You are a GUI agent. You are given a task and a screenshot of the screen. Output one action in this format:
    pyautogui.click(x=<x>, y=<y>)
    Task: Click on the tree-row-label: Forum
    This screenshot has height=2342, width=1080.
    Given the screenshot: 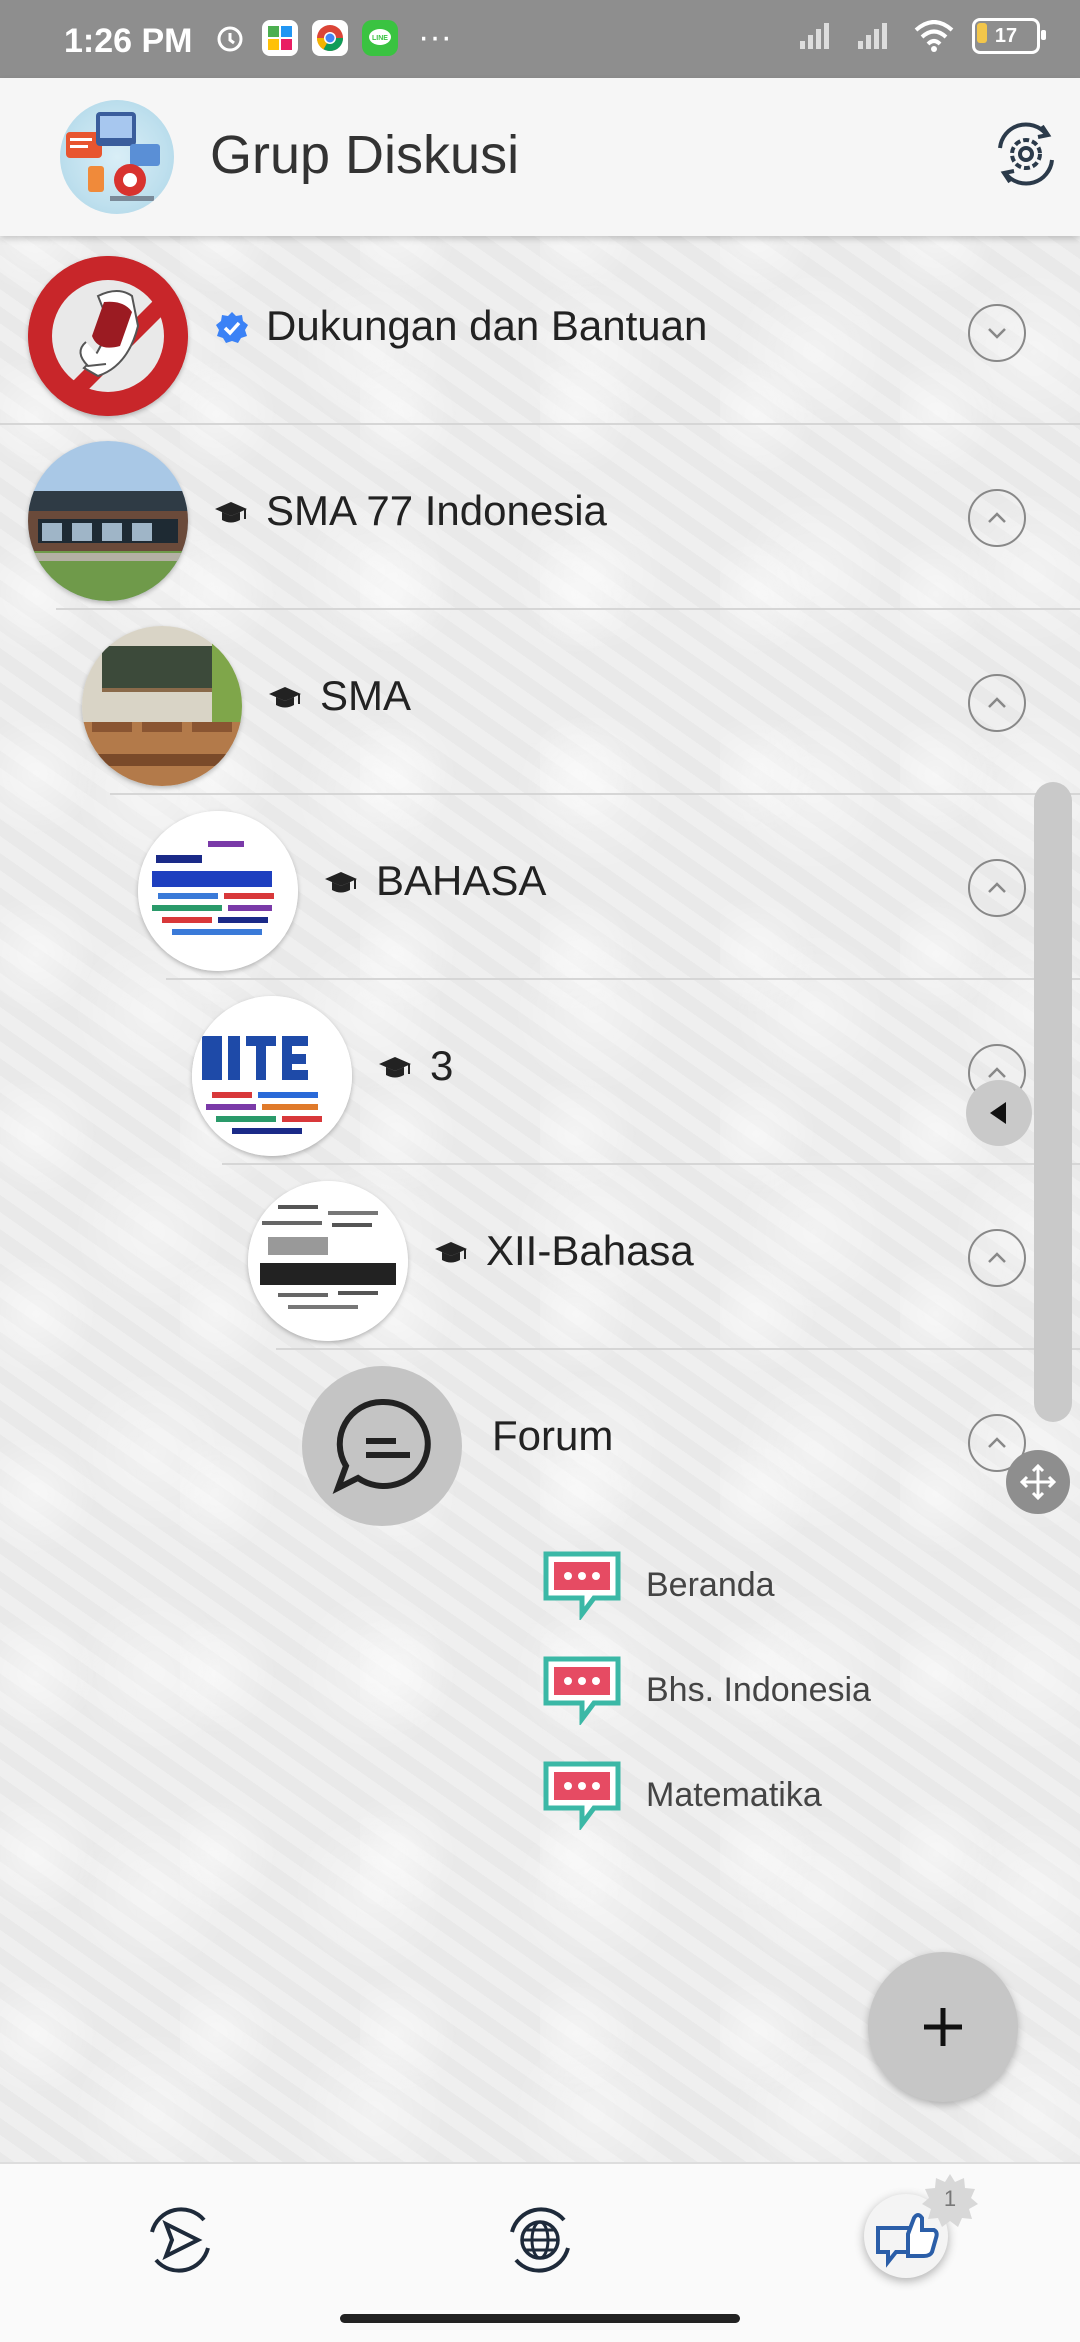 What is the action you would take?
    pyautogui.click(x=553, y=1435)
    